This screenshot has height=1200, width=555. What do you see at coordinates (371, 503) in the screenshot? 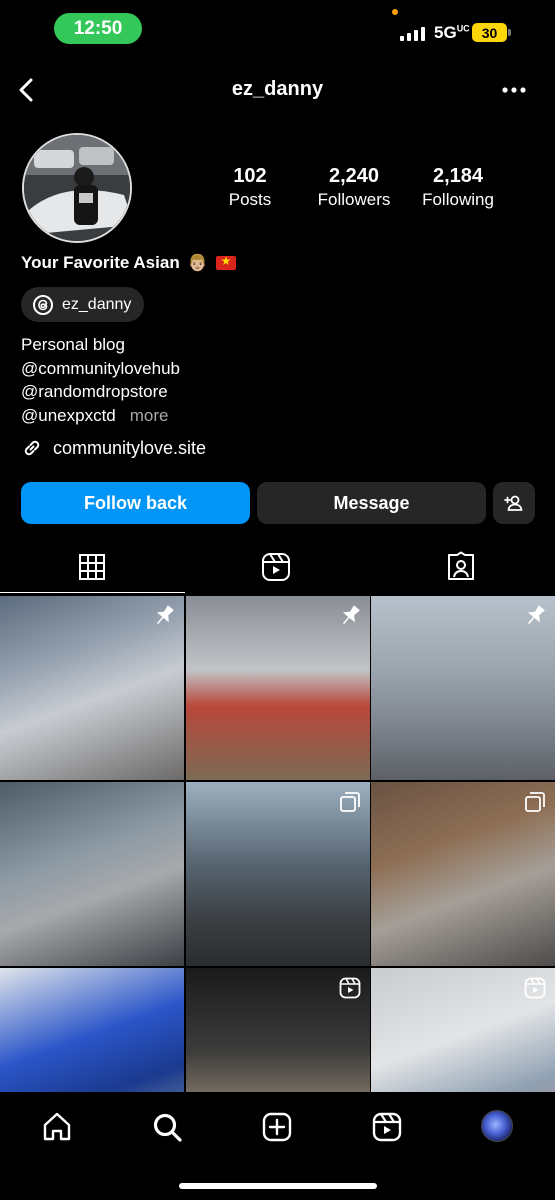
I see `message-button: Message` at bounding box center [371, 503].